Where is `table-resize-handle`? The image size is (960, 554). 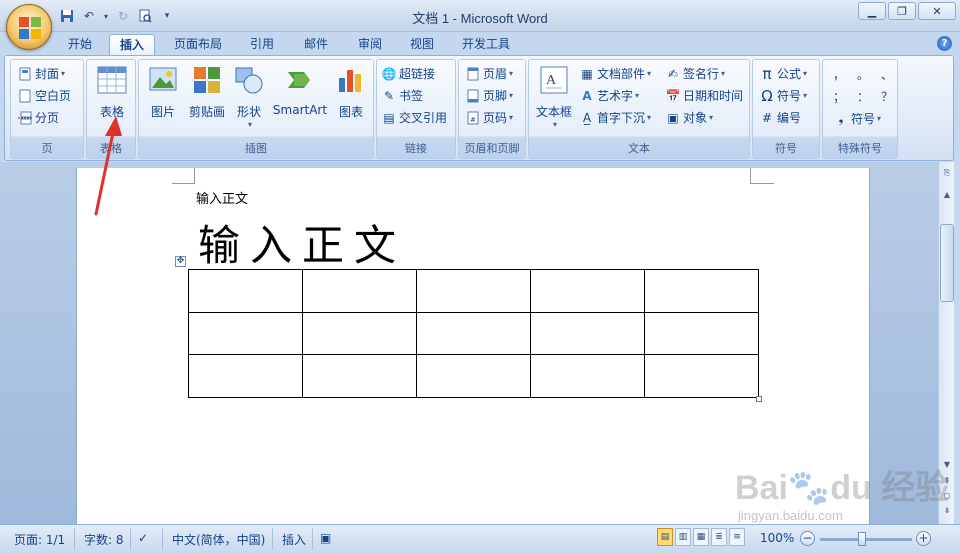 table-resize-handle is located at coordinates (759, 399).